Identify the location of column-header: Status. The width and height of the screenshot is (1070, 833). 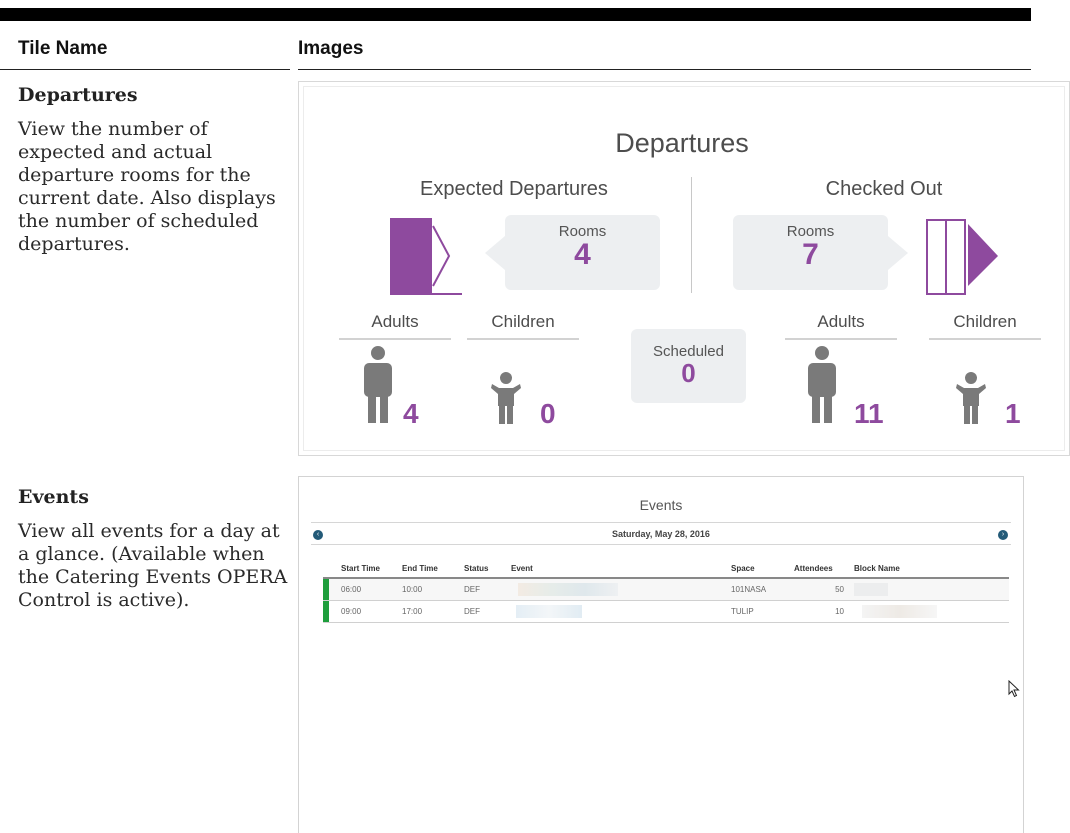
(487, 570).